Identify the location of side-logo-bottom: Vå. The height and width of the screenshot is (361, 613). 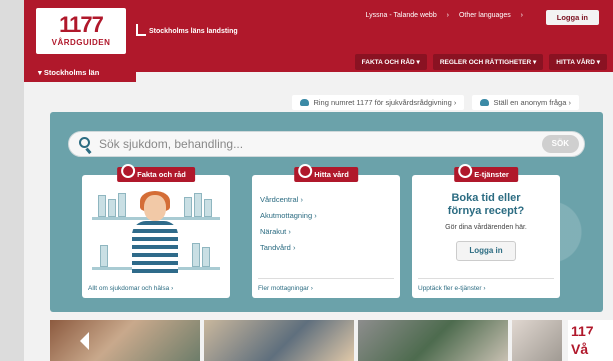
(580, 349).